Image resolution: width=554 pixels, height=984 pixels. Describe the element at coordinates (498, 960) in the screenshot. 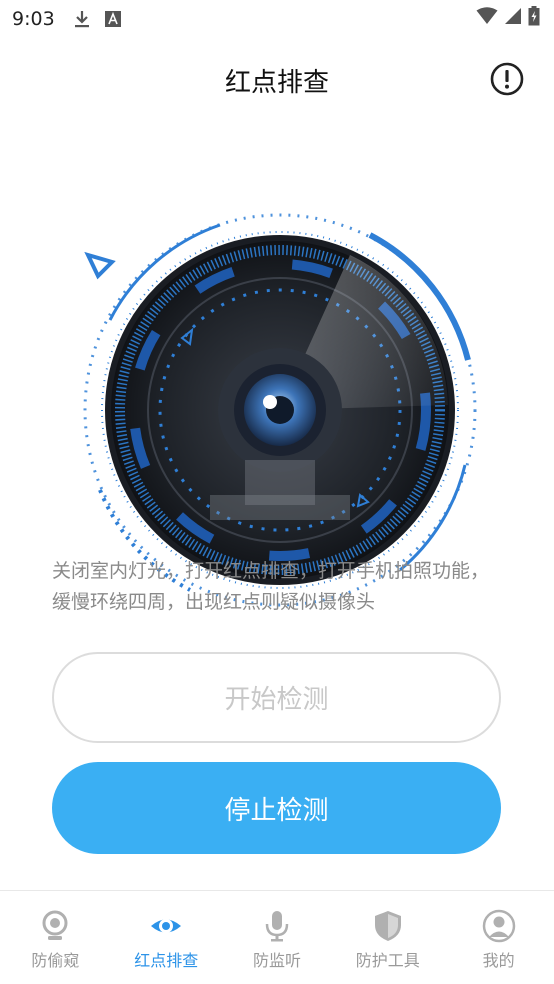

I see `tab-label: 我的` at that location.